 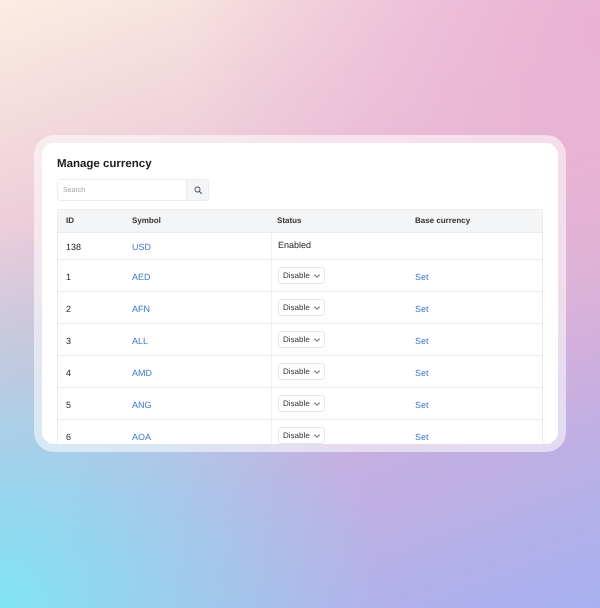 I want to click on symbol-link: ANG, so click(x=142, y=405).